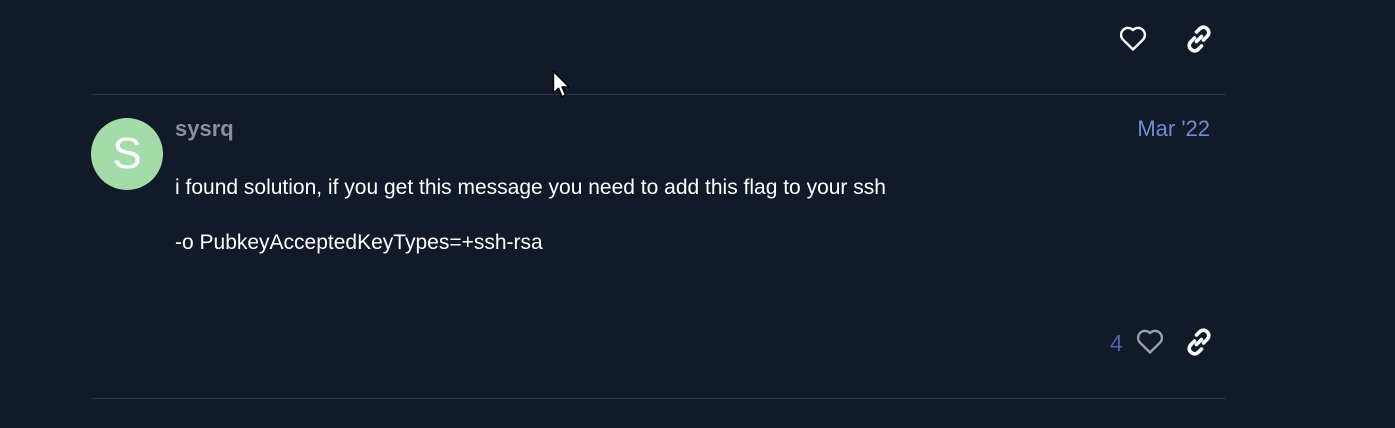 Image resolution: width=1395 pixels, height=428 pixels. I want to click on previous-post-share-button, so click(1199, 39).